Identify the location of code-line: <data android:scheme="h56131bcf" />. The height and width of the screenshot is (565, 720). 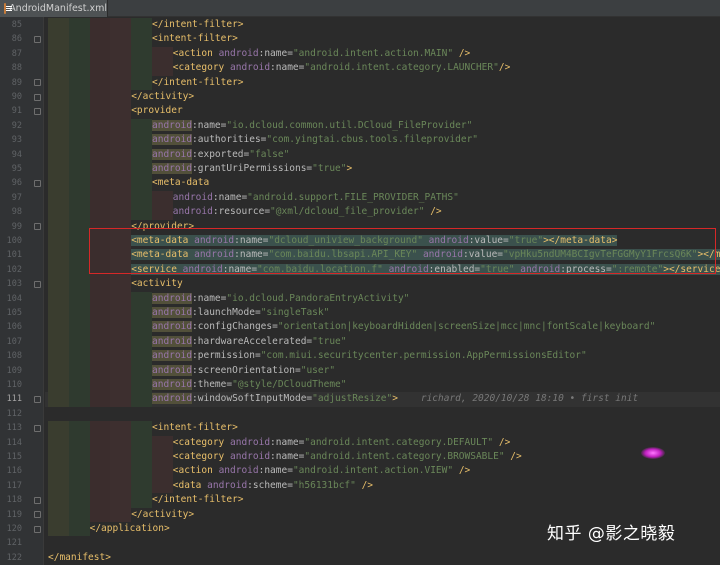
(382, 486).